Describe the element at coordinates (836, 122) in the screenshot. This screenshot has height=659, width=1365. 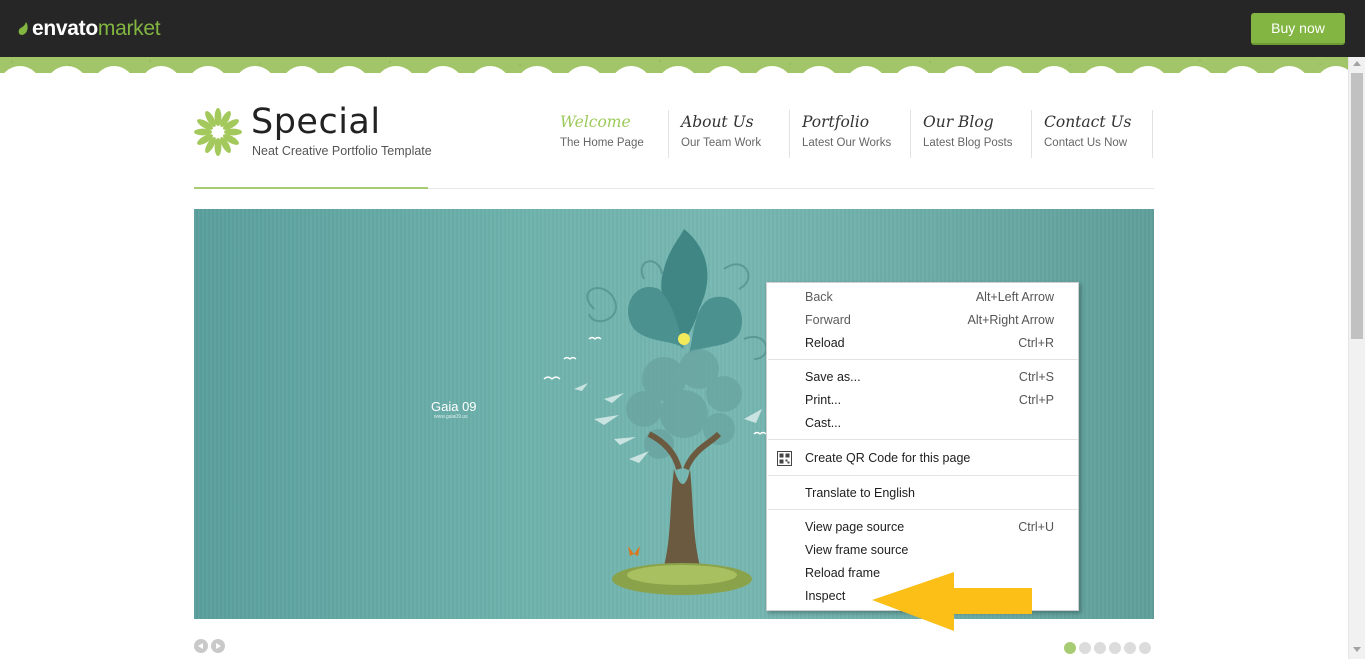
I see `nav-title: Portfolio` at that location.